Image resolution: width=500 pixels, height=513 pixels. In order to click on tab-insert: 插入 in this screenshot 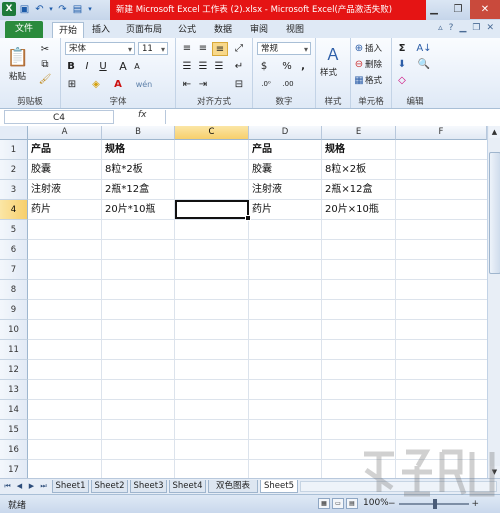, I will do `click(101, 30)`.